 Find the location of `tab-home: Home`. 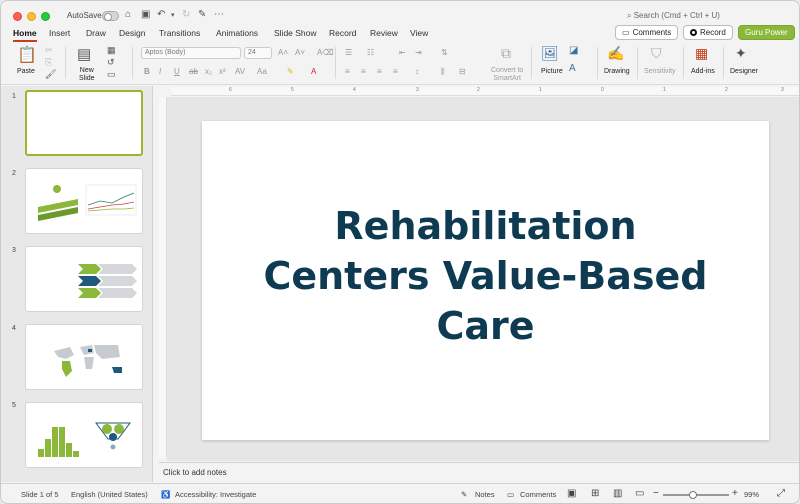

tab-home: Home is located at coordinates (25, 35).